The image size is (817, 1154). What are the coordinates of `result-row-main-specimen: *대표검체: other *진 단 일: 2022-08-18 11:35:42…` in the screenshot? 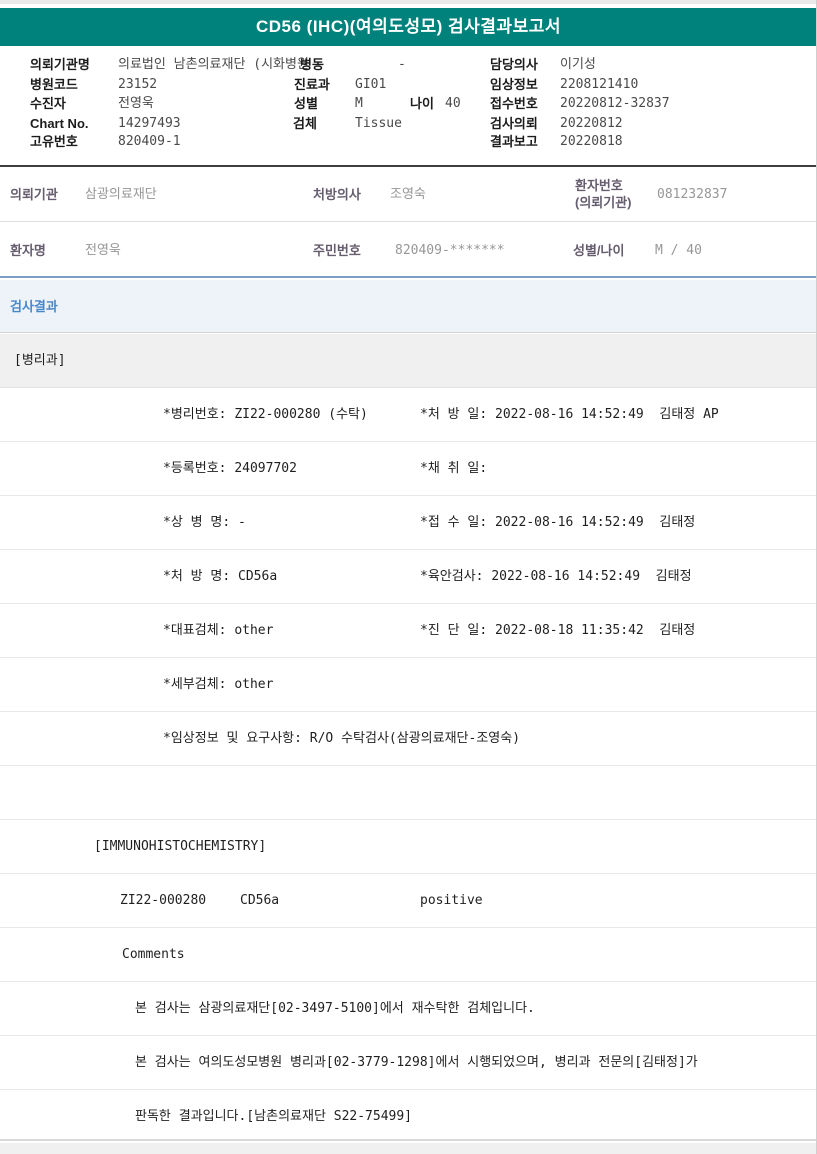 It's located at (408, 631).